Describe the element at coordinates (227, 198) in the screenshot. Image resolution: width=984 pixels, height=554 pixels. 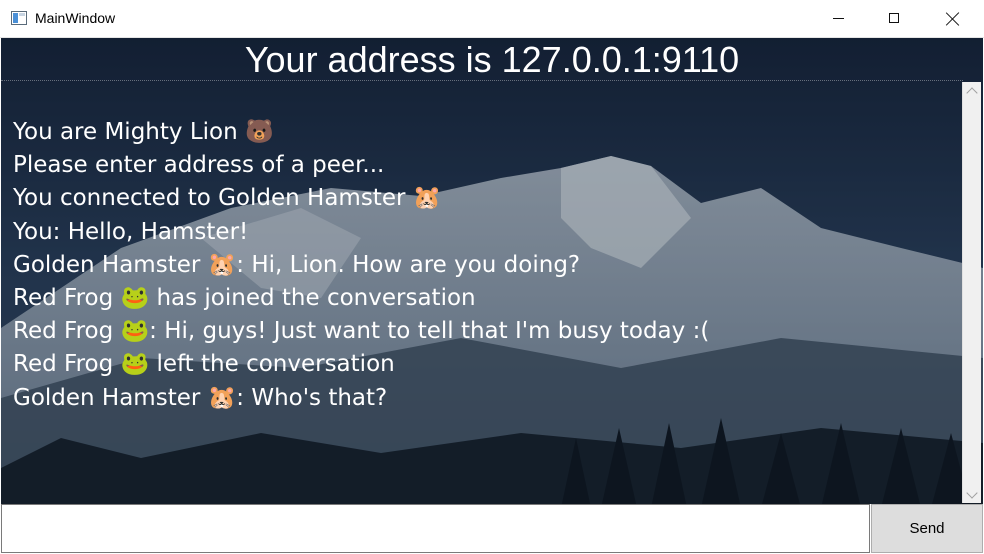
I see `chat-line: You connected to Golden Hamster 🐹` at that location.